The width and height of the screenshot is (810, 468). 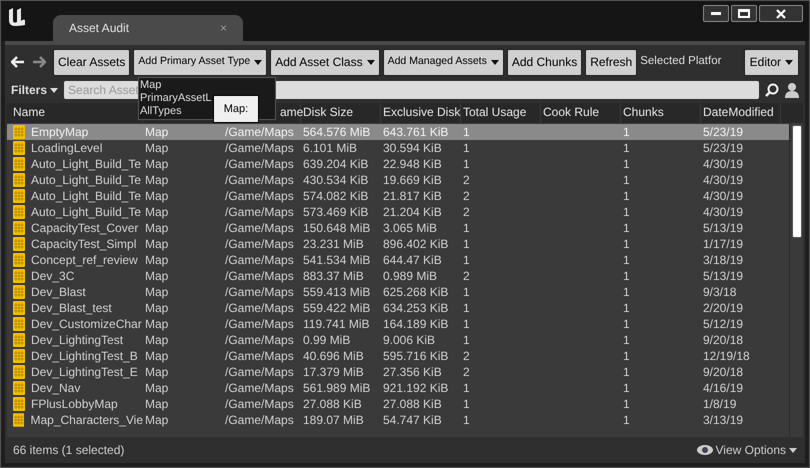 What do you see at coordinates (84, 260) in the screenshot?
I see `asset-name: Concept_ref_review` at bounding box center [84, 260].